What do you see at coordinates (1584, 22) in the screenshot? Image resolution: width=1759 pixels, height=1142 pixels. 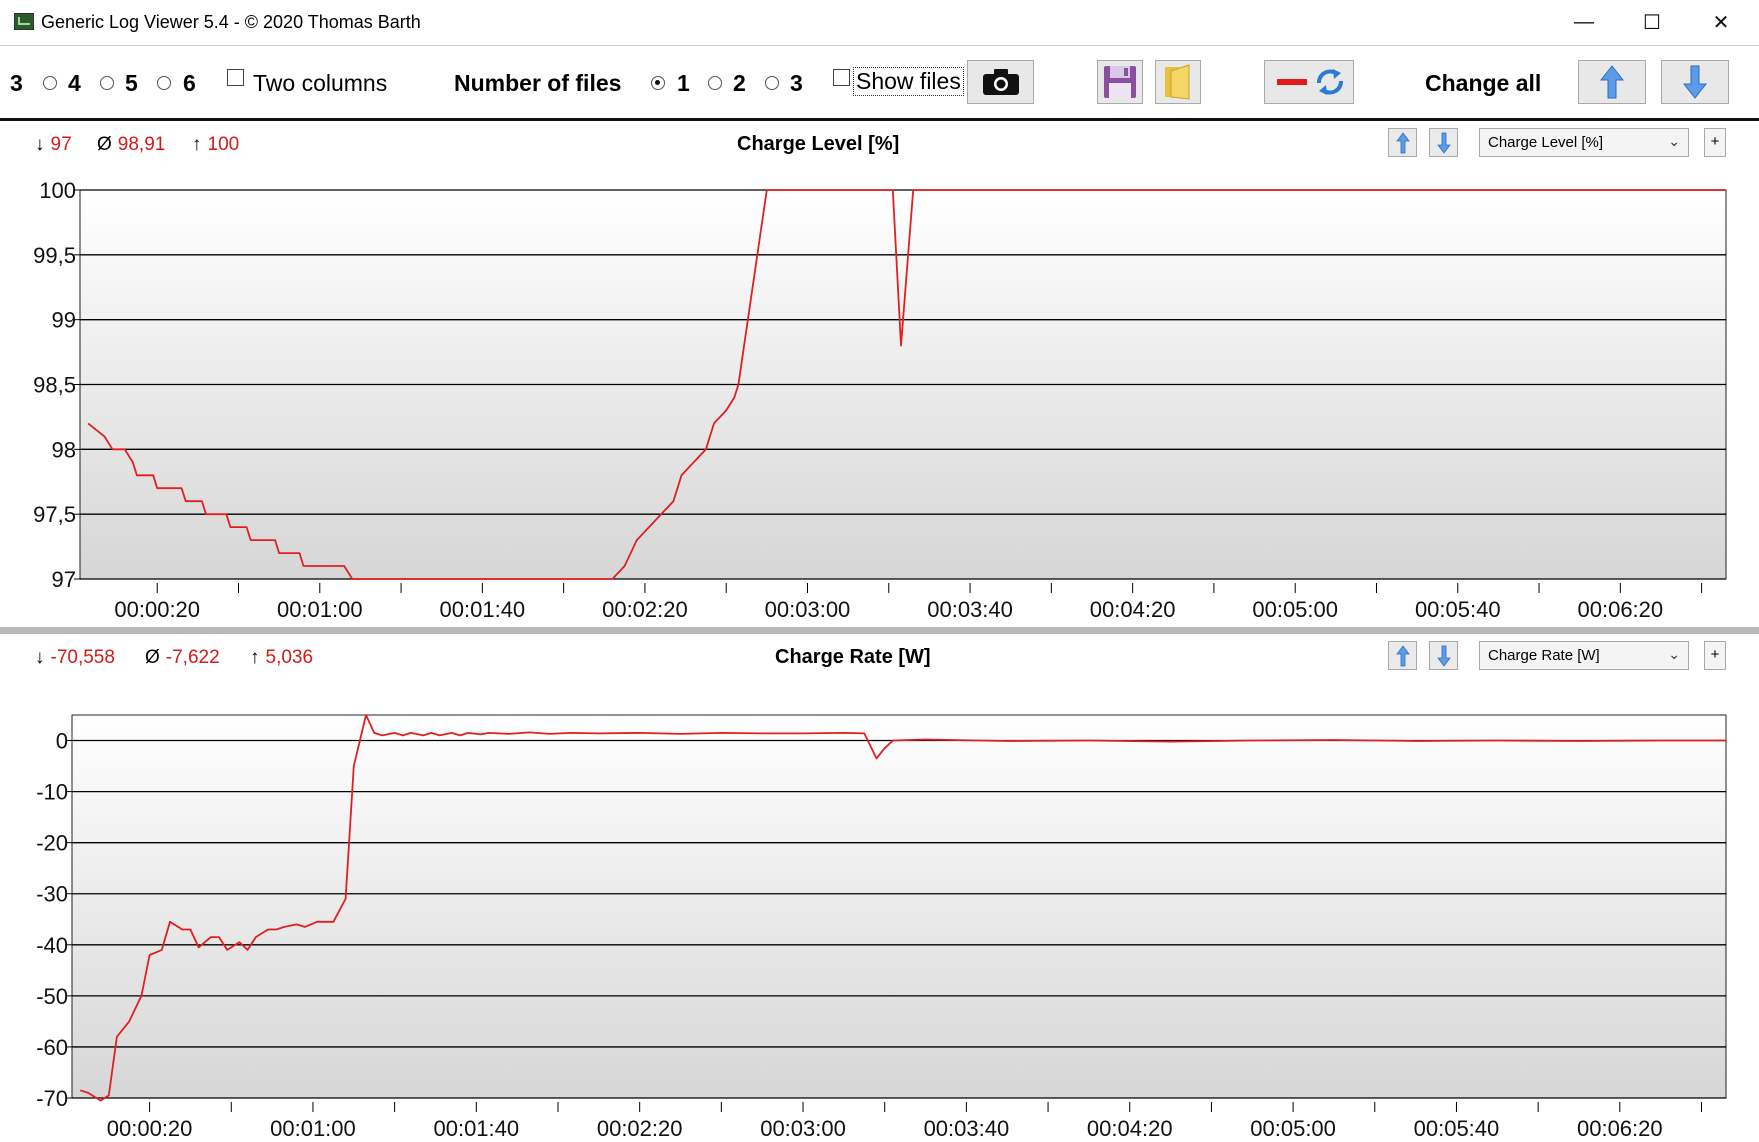 I see `minimize-button: —` at bounding box center [1584, 22].